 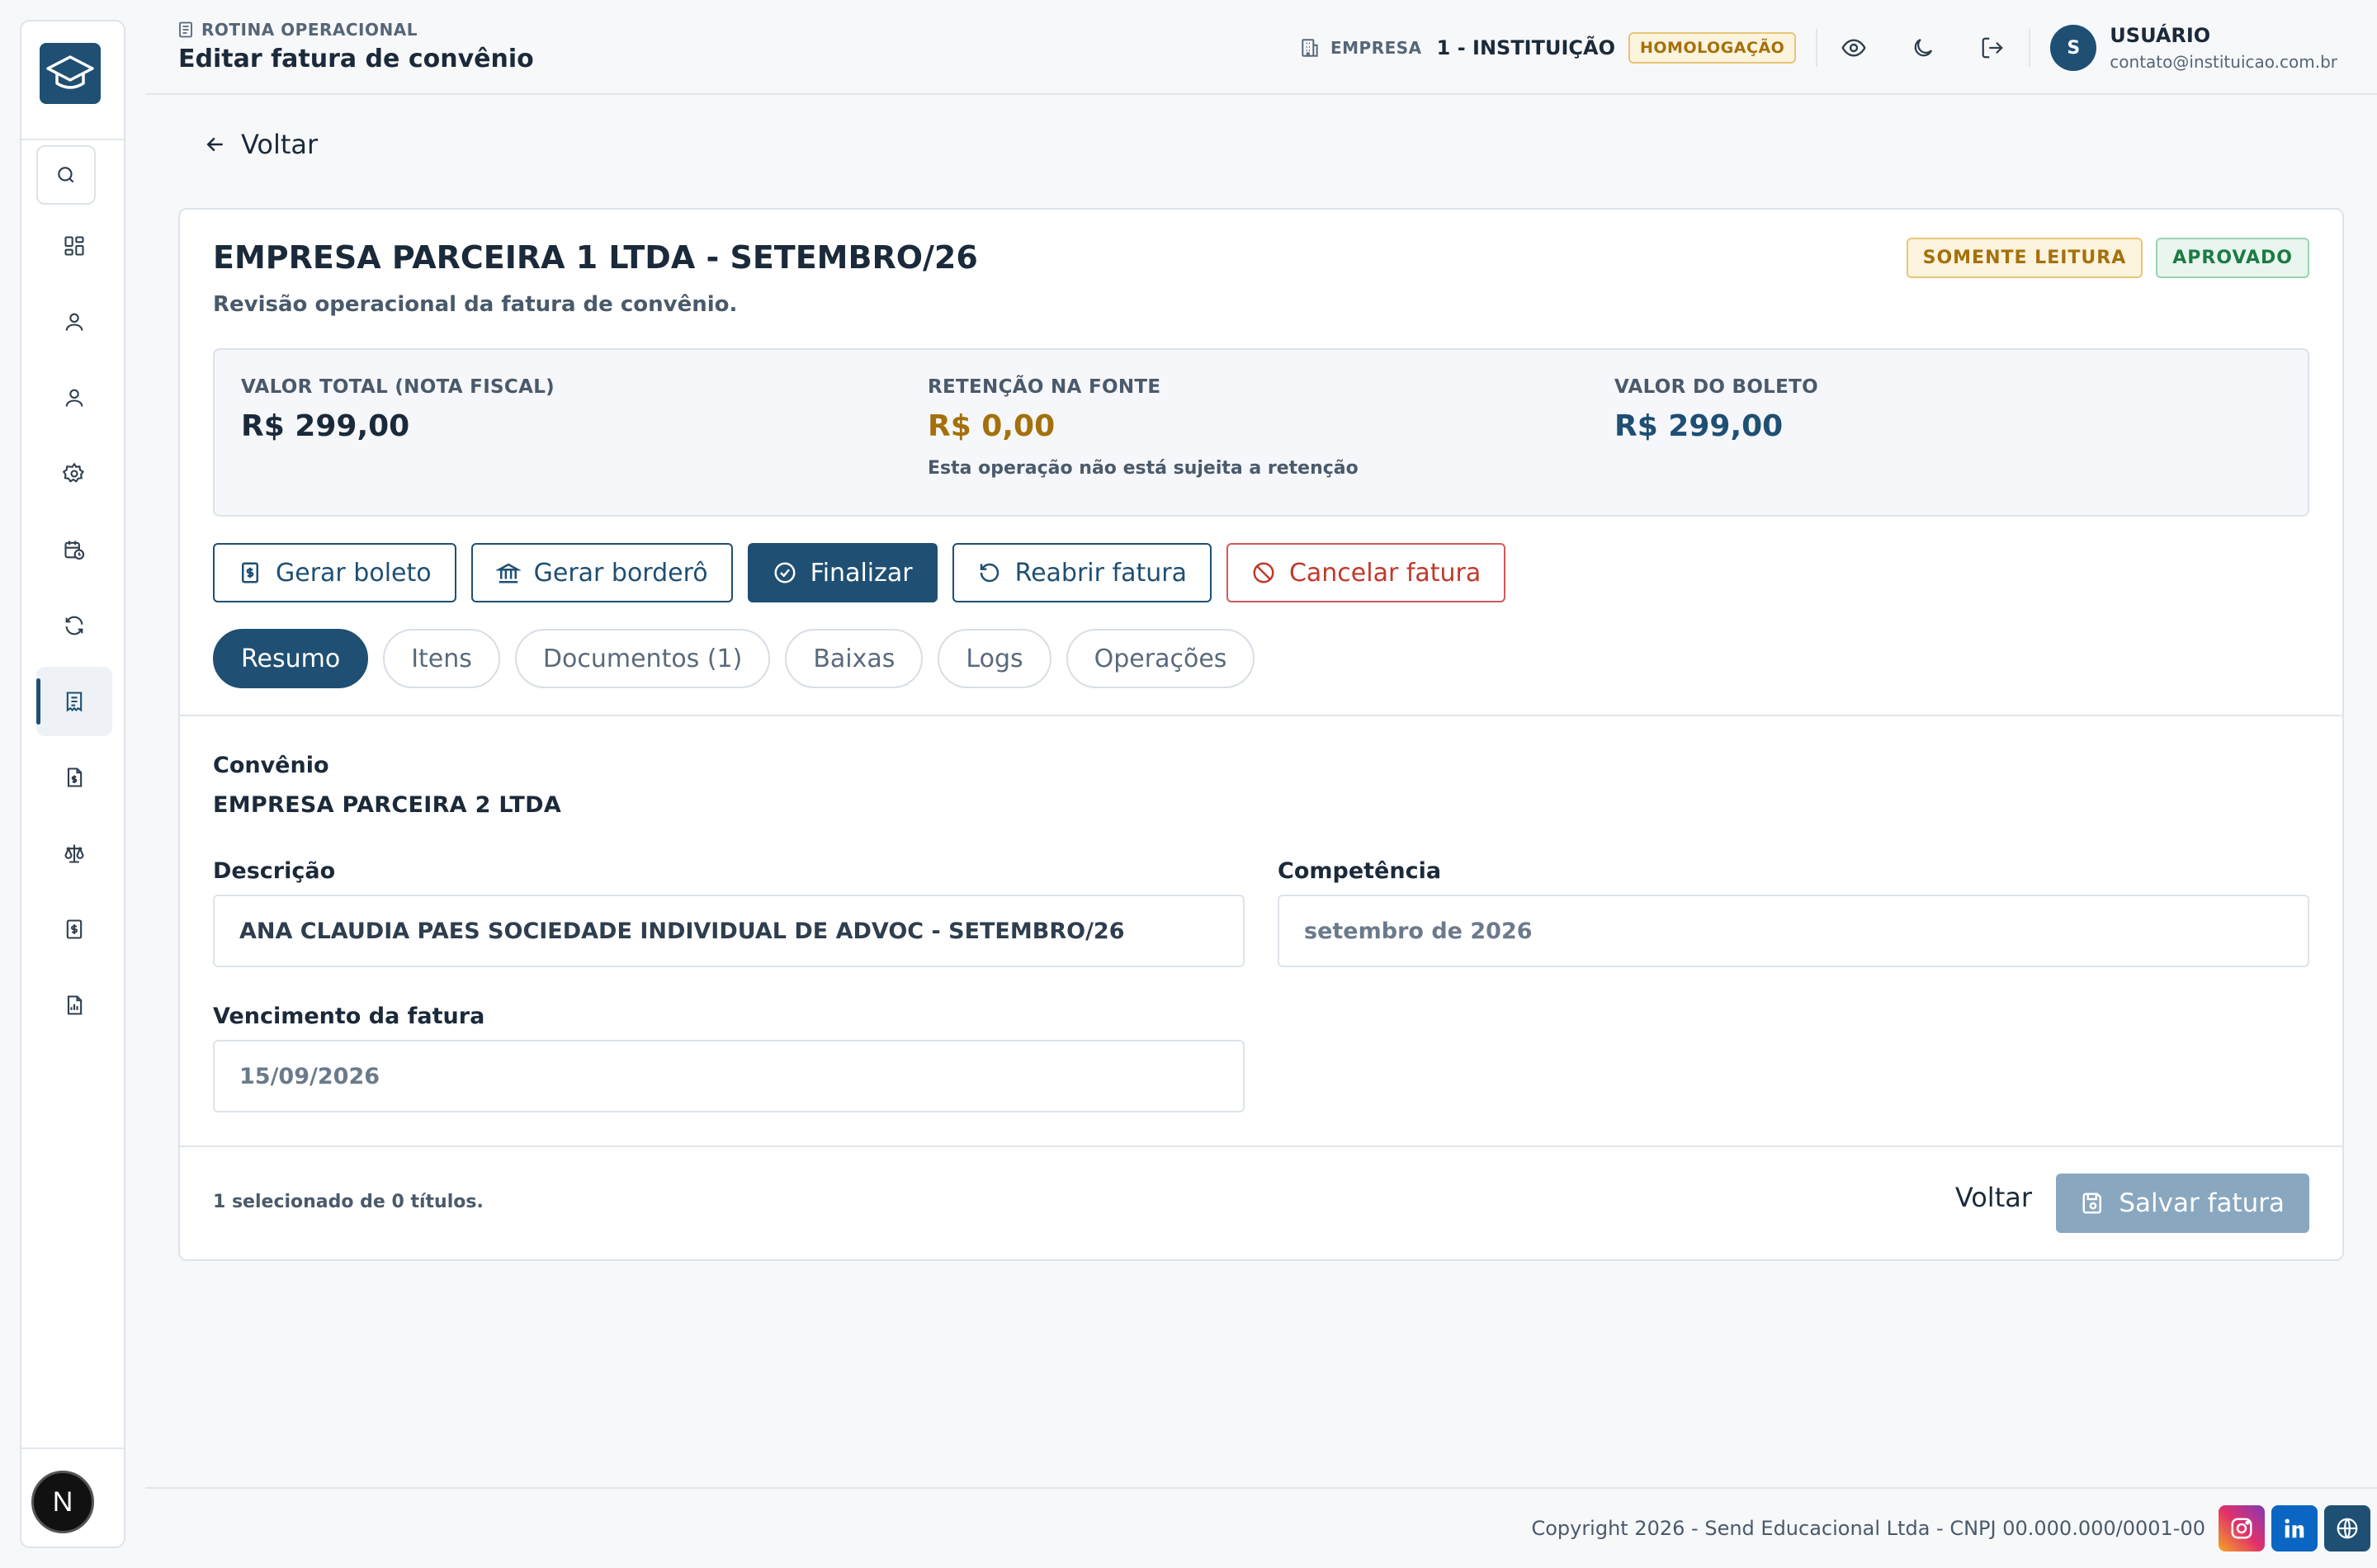 I want to click on footer-back-button: Voltar, so click(x=1994, y=1197).